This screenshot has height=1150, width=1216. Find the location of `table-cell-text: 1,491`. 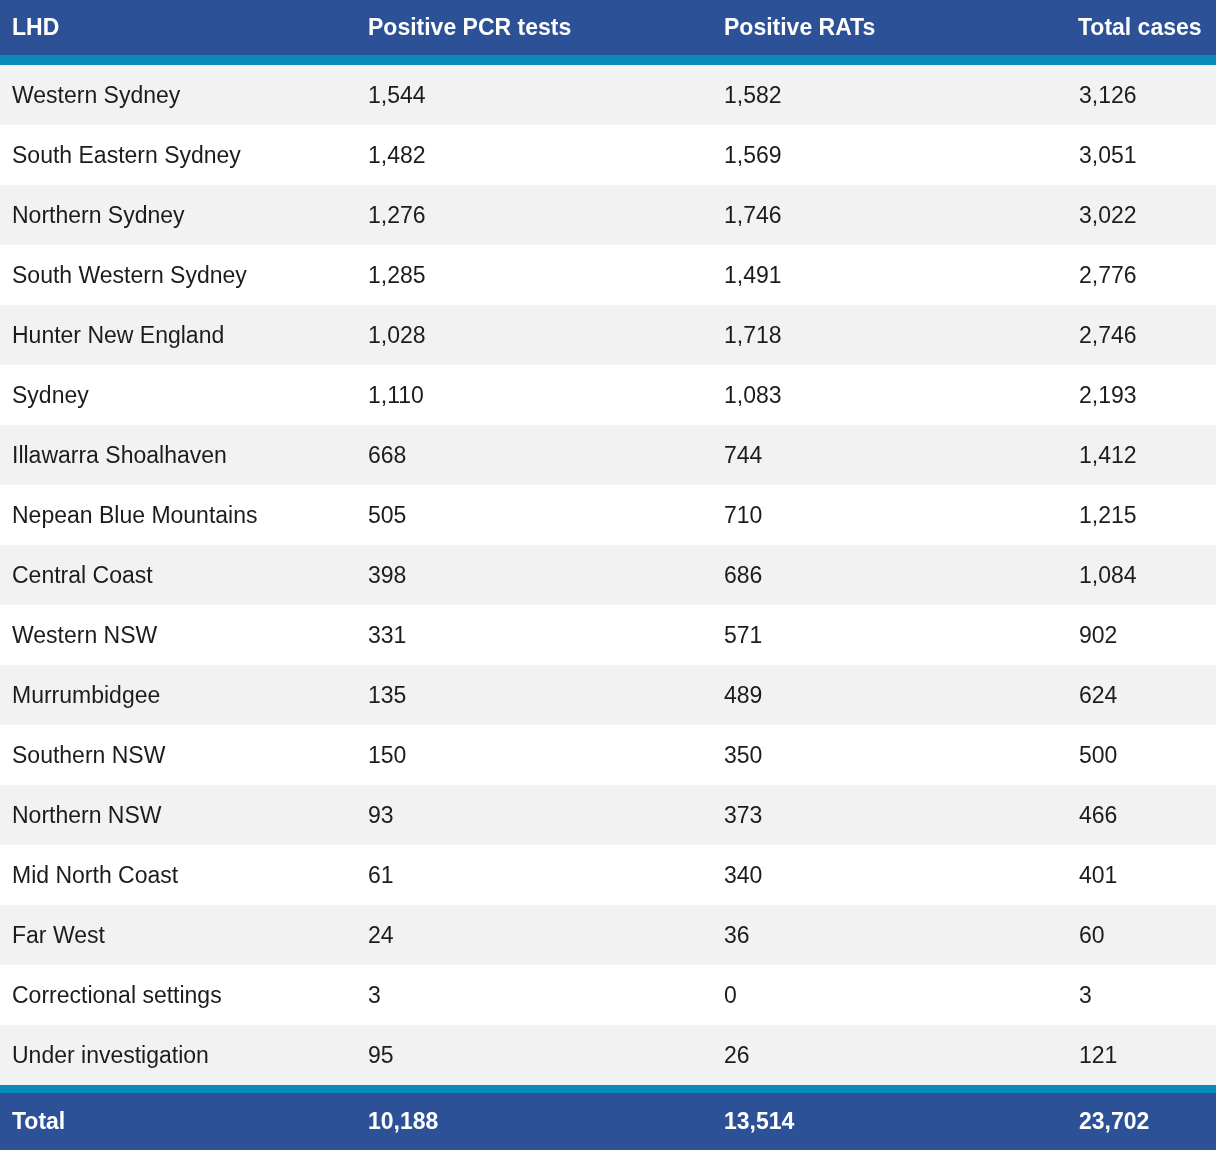

table-cell-text: 1,491 is located at coordinates (753, 275).